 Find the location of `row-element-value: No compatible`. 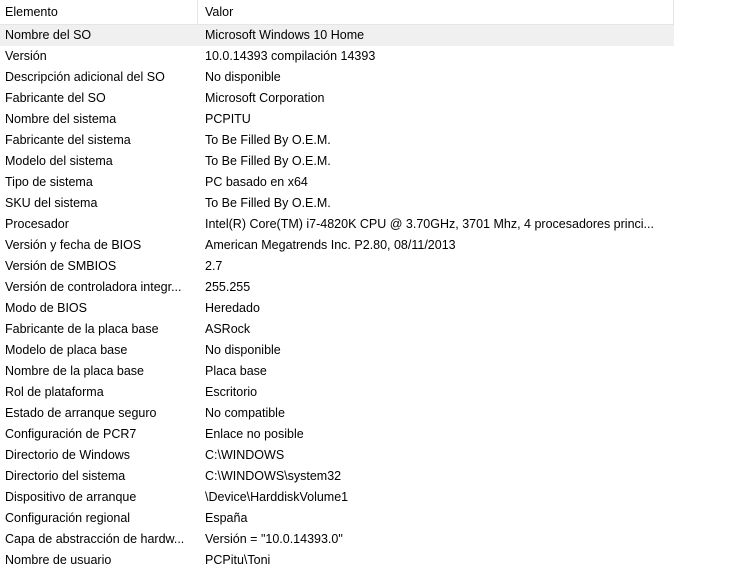

row-element-value: No compatible is located at coordinates (245, 413).